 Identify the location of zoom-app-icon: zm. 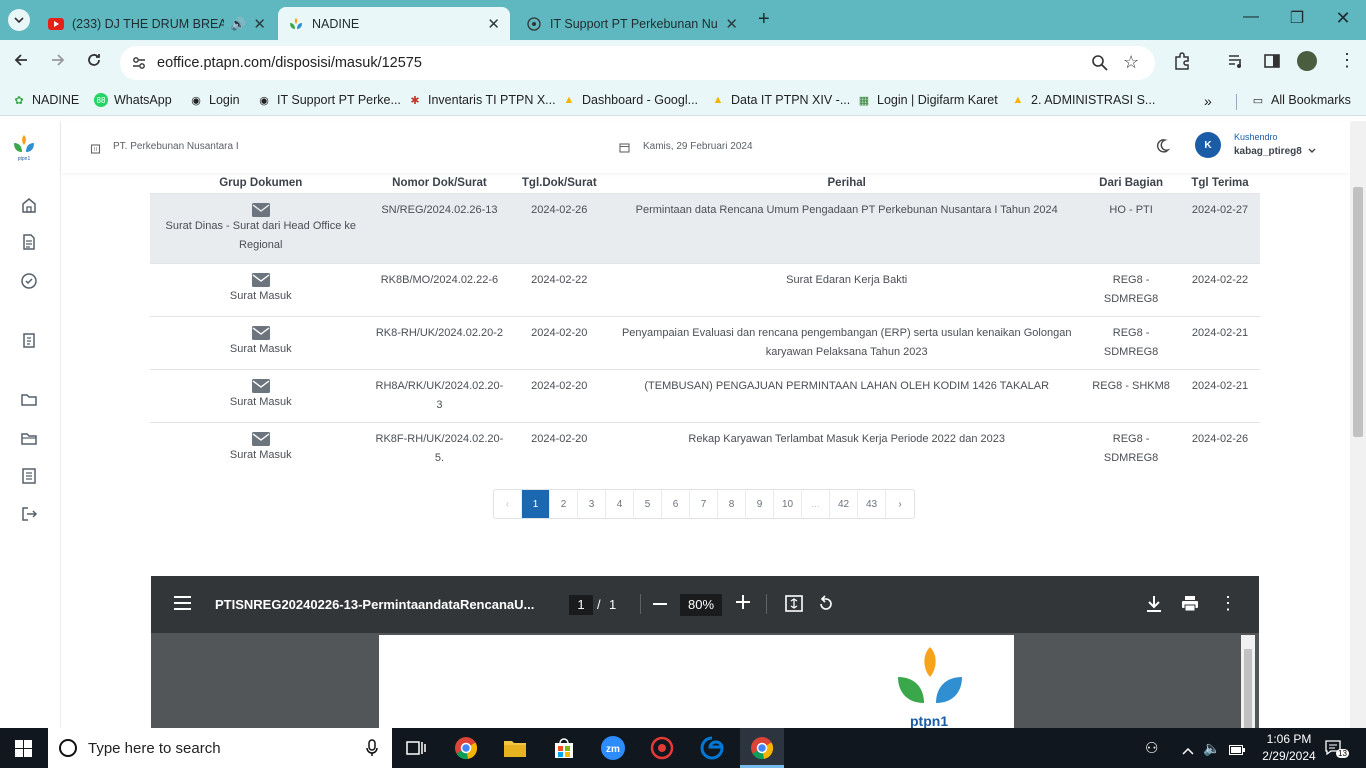
(613, 748).